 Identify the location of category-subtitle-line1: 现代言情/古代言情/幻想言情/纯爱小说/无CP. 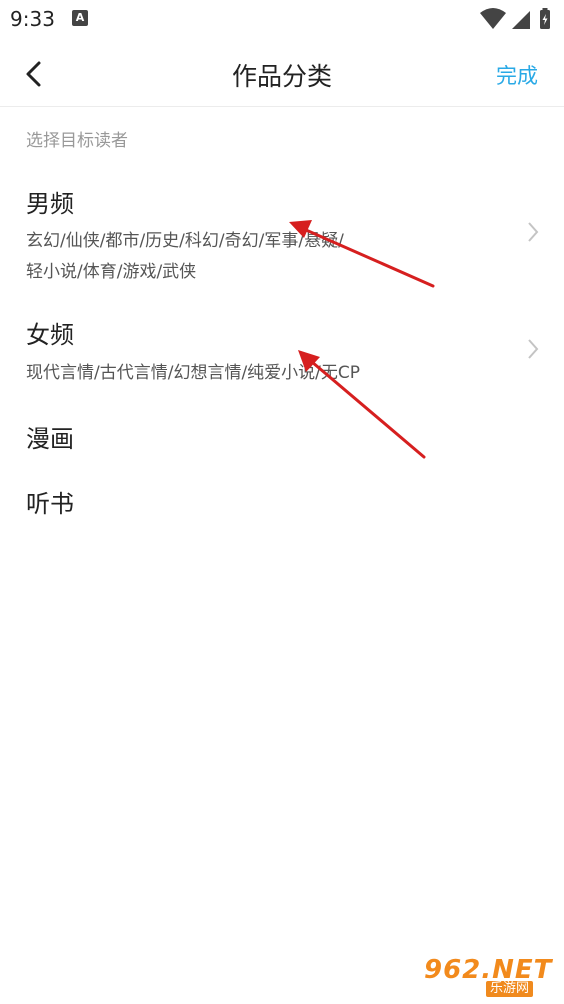
(193, 373).